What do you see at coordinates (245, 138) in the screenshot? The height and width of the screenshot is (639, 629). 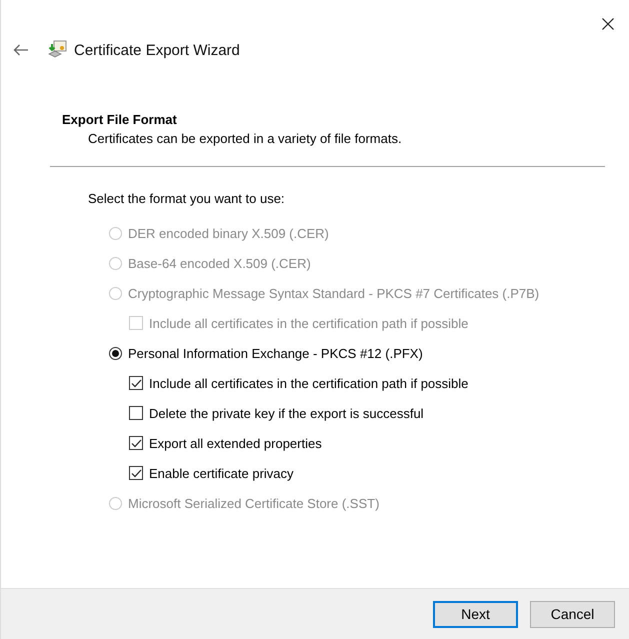 I see `section-subtitle: Certificates can be exported in a variety of file formats.` at bounding box center [245, 138].